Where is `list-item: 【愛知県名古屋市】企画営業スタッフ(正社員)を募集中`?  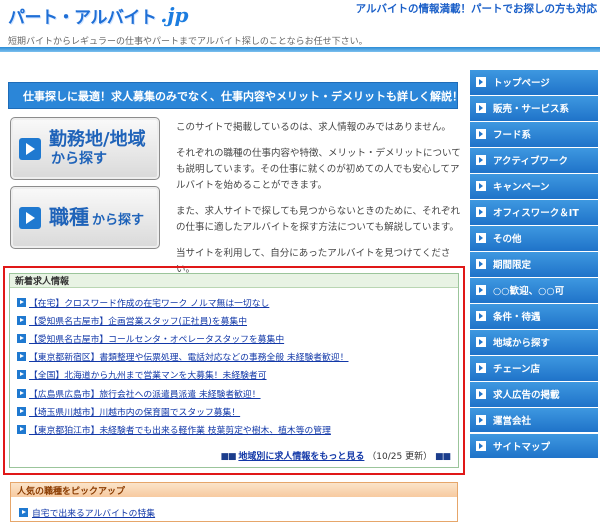 list-item: 【愛知県名古屋市】企画営業スタッフ(正社員)を募集中 is located at coordinates (237, 320).